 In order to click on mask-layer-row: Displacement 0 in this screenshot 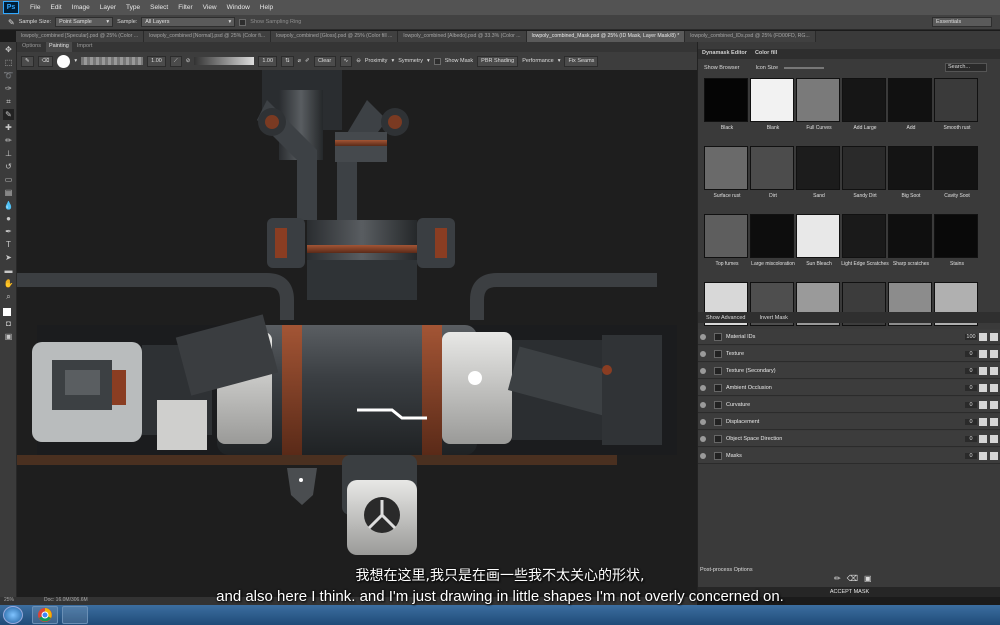, I will do `click(849, 422)`.